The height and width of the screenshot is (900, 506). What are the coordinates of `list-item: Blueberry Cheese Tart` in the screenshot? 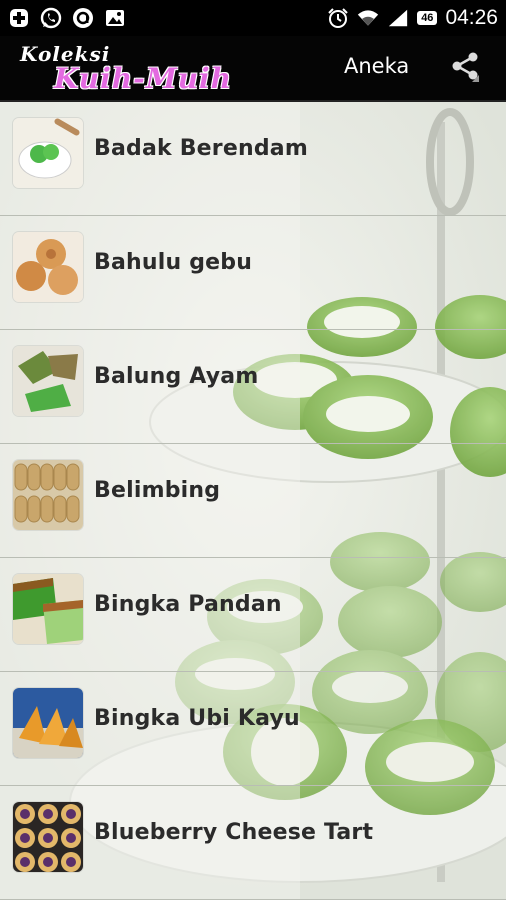 It's located at (253, 843).